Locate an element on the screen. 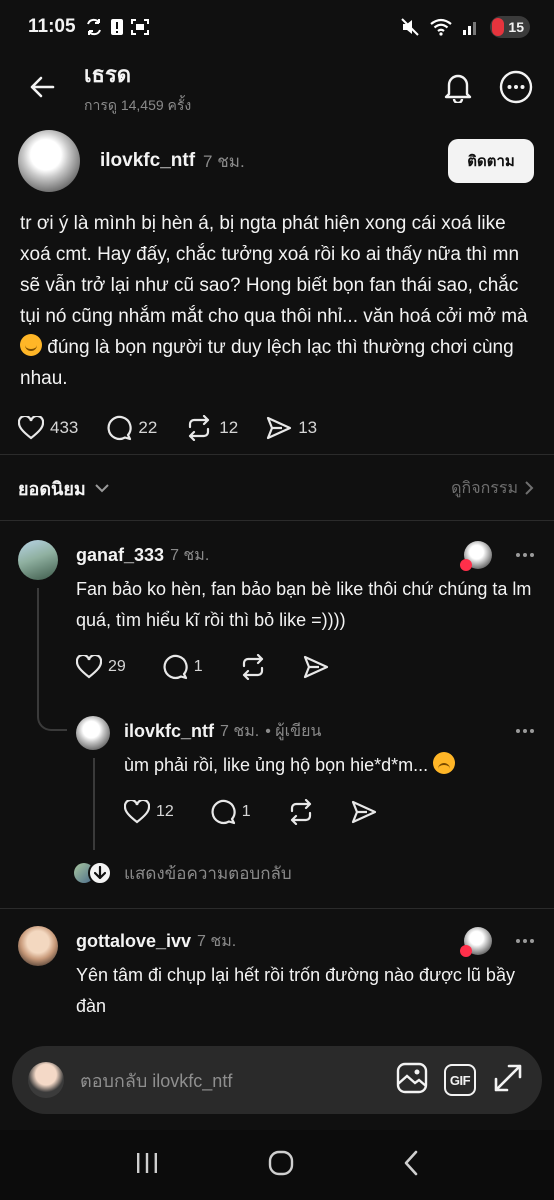 This screenshot has height=1200, width=554. page-title: เธรด is located at coordinates (108, 74).